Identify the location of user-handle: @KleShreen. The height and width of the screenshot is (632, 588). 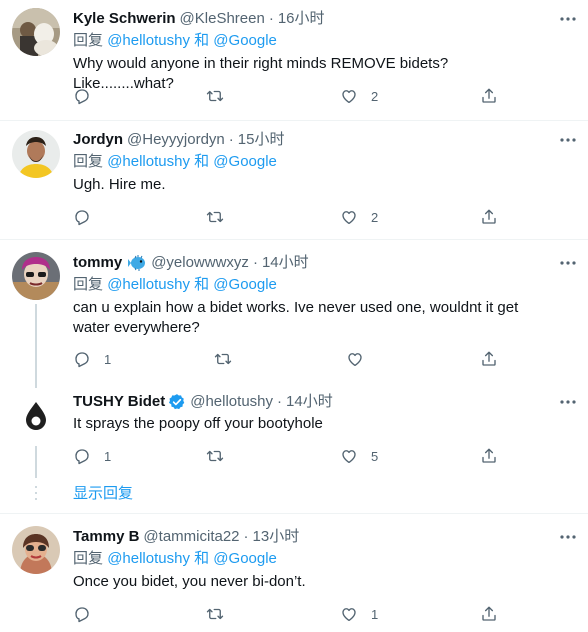
(222, 19).